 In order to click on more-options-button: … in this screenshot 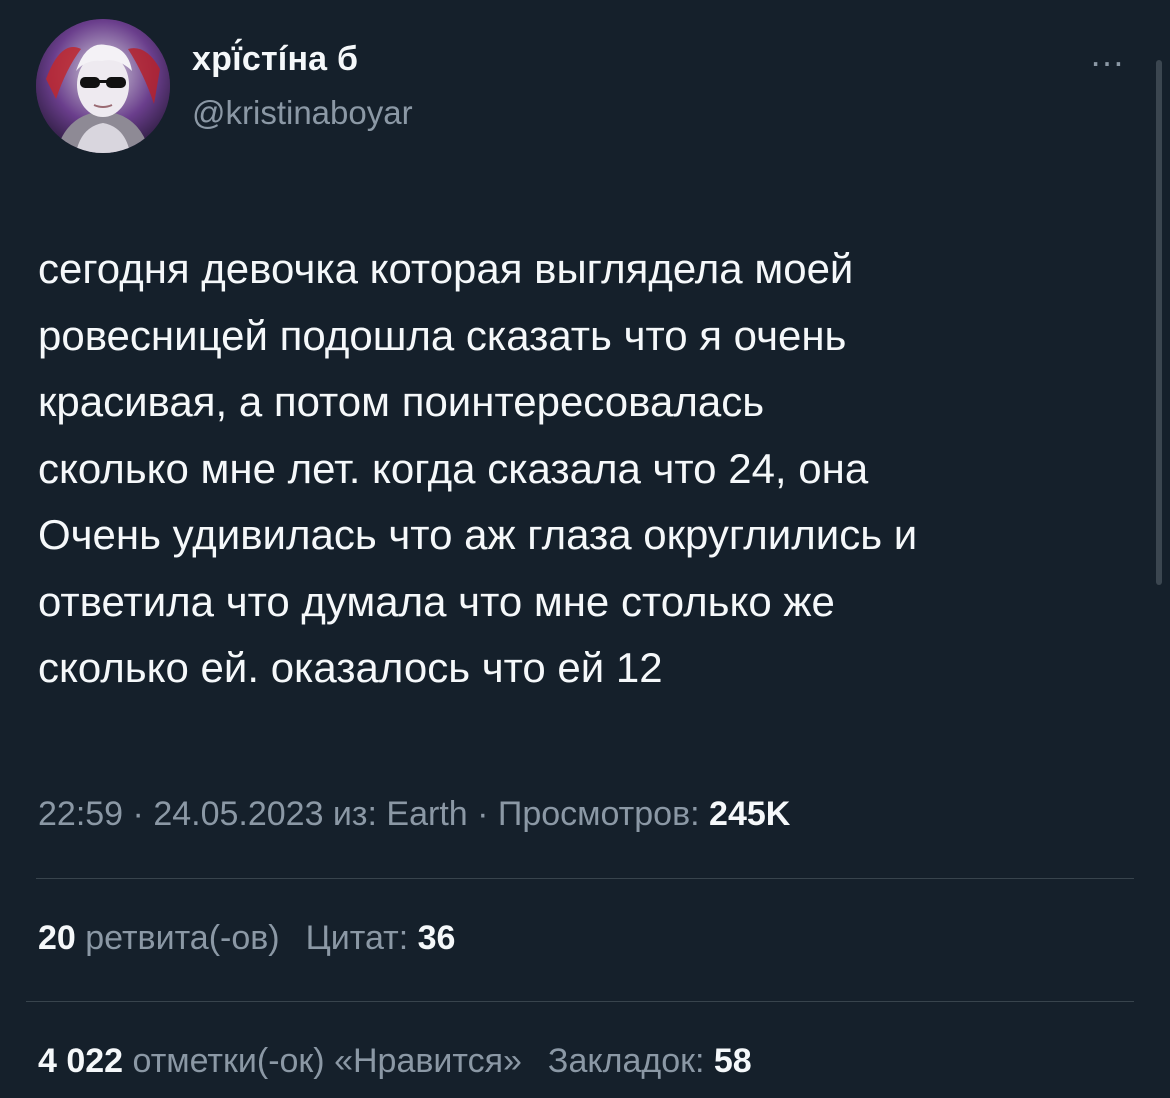, I will do `click(1108, 53)`.